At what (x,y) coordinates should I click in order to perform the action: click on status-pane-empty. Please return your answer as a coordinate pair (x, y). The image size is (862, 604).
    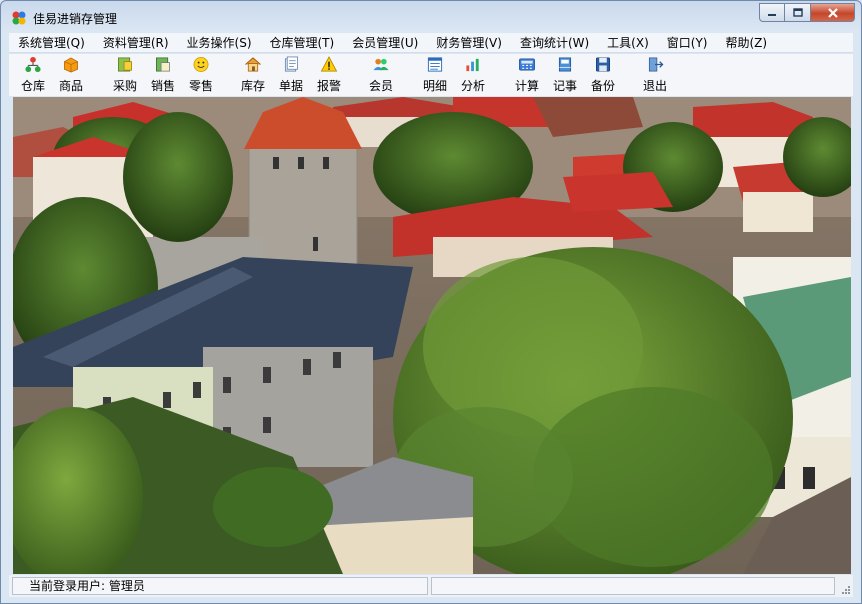
    Looking at the image, I should click on (633, 586).